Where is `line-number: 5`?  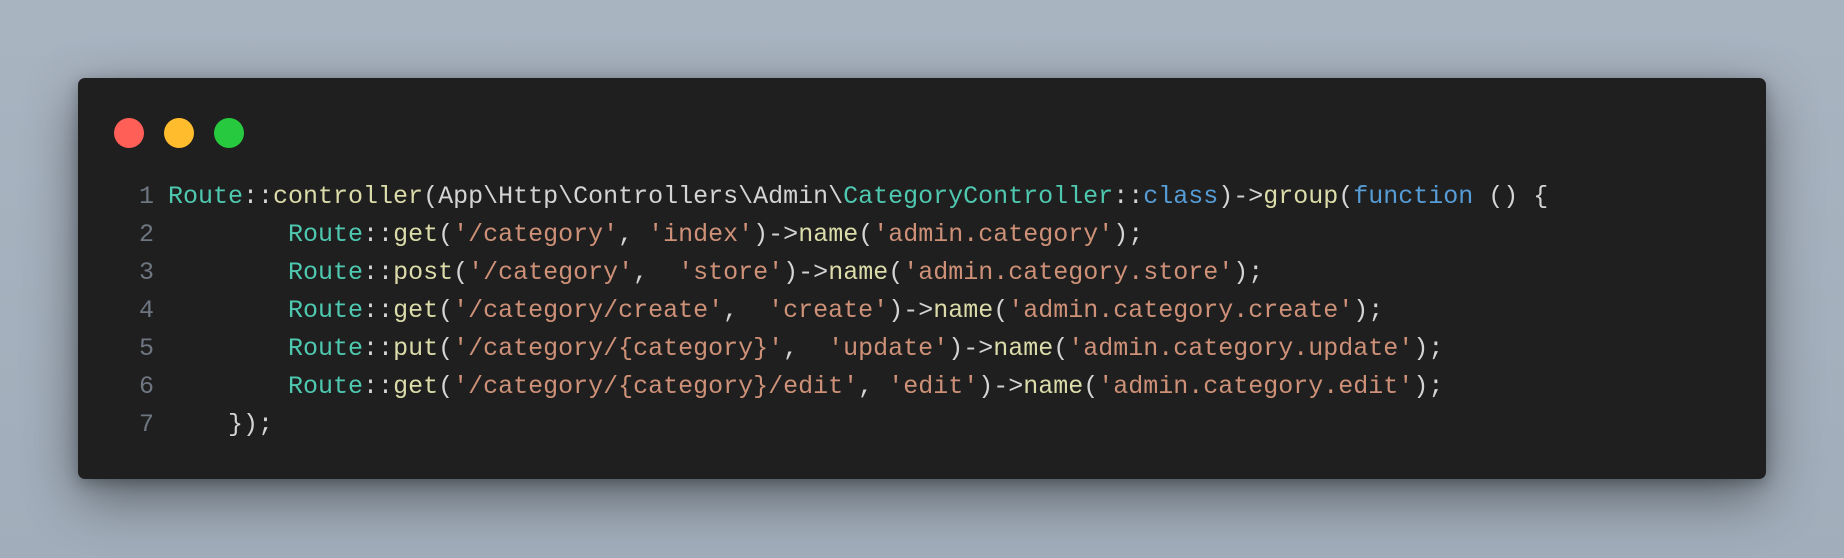 line-number: 5 is located at coordinates (146, 348).